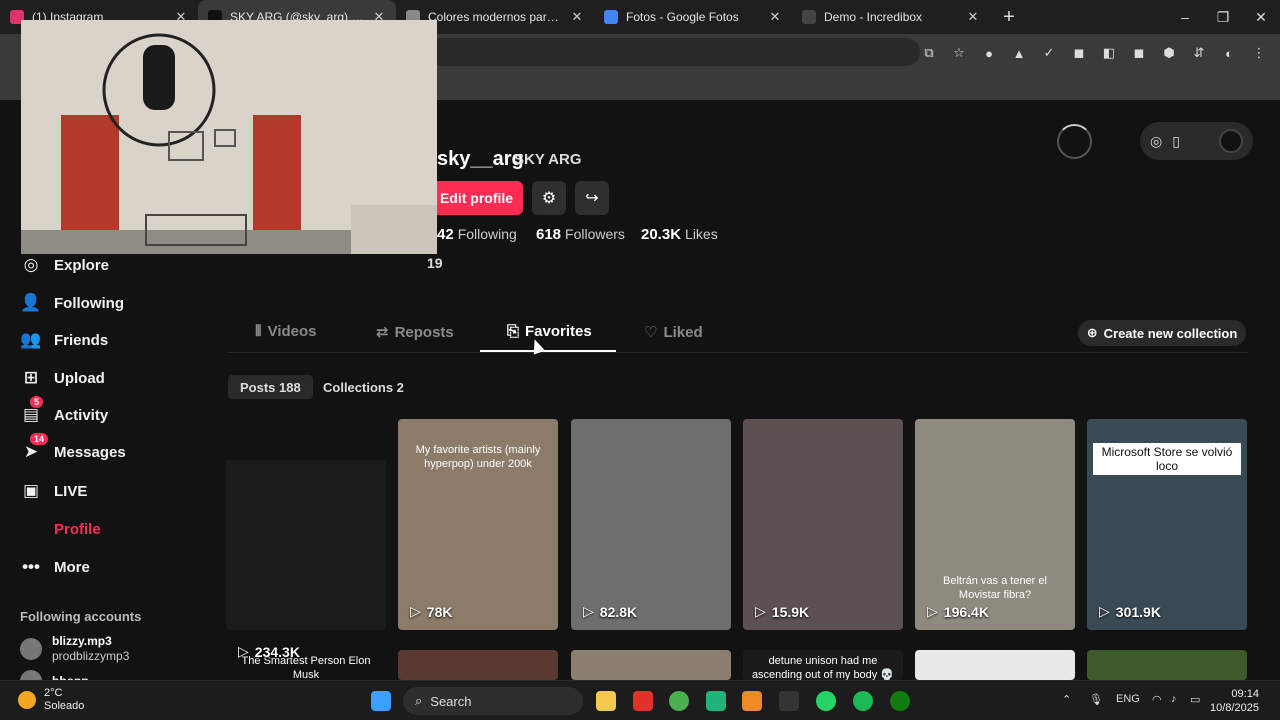 The height and width of the screenshot is (720, 1280). I want to click on search-icon: ⌕, so click(419, 700).